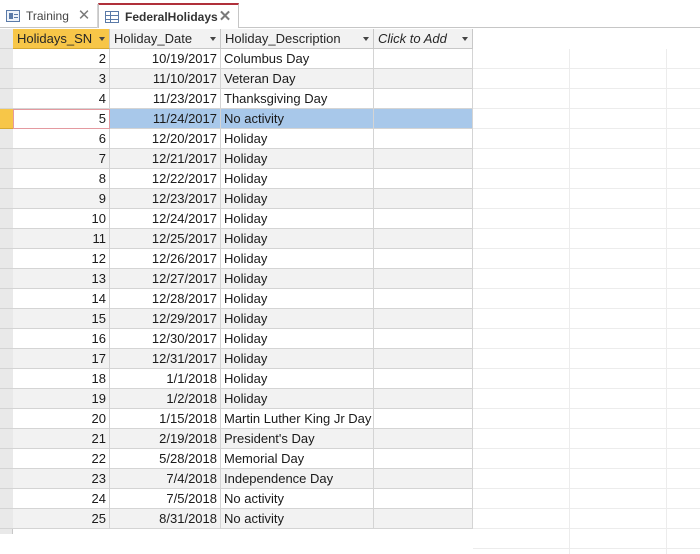  I want to click on cell-holiday-date: 11/23/2017, so click(165, 99).